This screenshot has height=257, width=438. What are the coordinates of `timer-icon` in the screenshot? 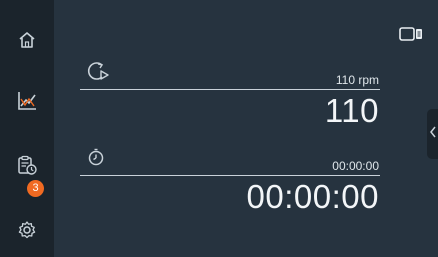 It's located at (96, 157).